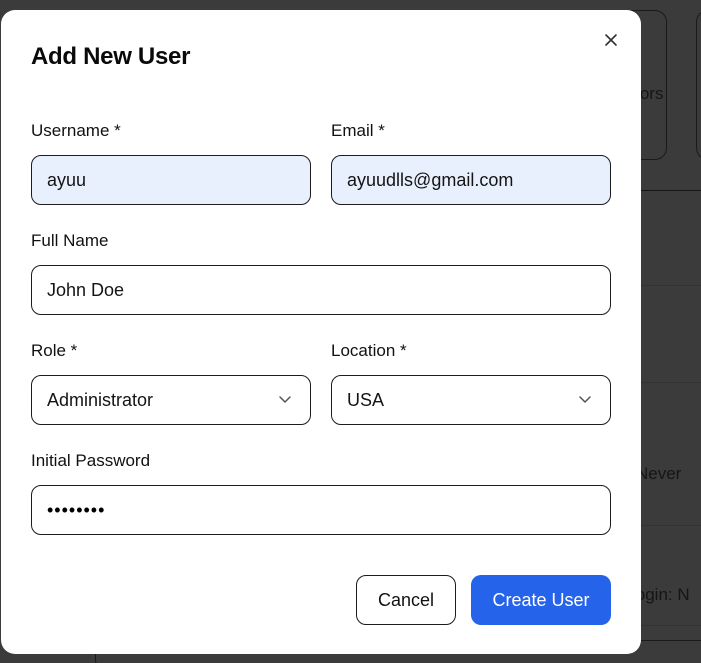  I want to click on cancel-button: Cancel, so click(406, 600).